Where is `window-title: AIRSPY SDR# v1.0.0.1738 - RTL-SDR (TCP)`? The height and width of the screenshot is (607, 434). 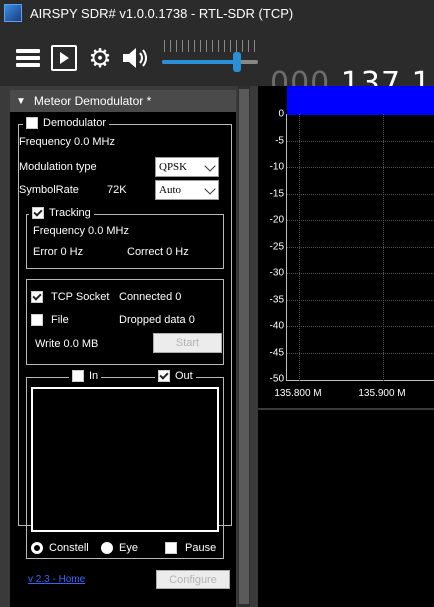
window-title: AIRSPY SDR# v1.0.0.1738 - RTL-SDR (TCP) is located at coordinates (162, 13).